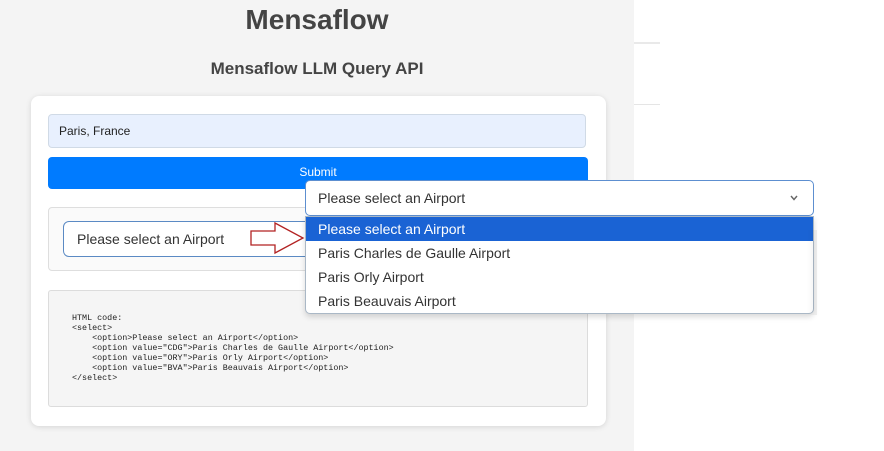 This screenshot has height=451, width=884. I want to click on page-subtitle: Mensaflow LLM Query API, so click(317, 68).